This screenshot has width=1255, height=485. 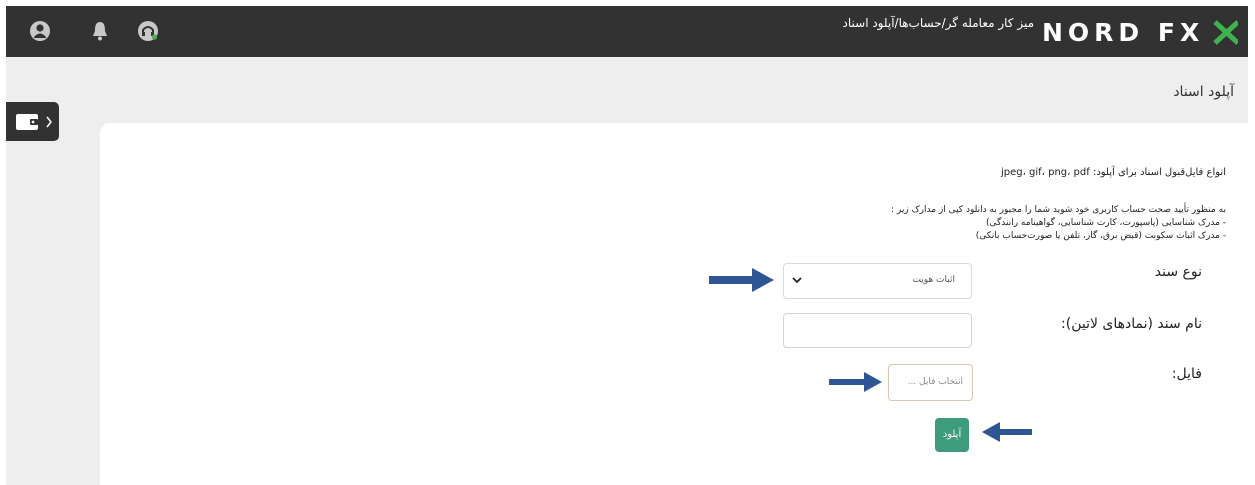 What do you see at coordinates (49, 122) in the screenshot?
I see `chevron-right-icon` at bounding box center [49, 122].